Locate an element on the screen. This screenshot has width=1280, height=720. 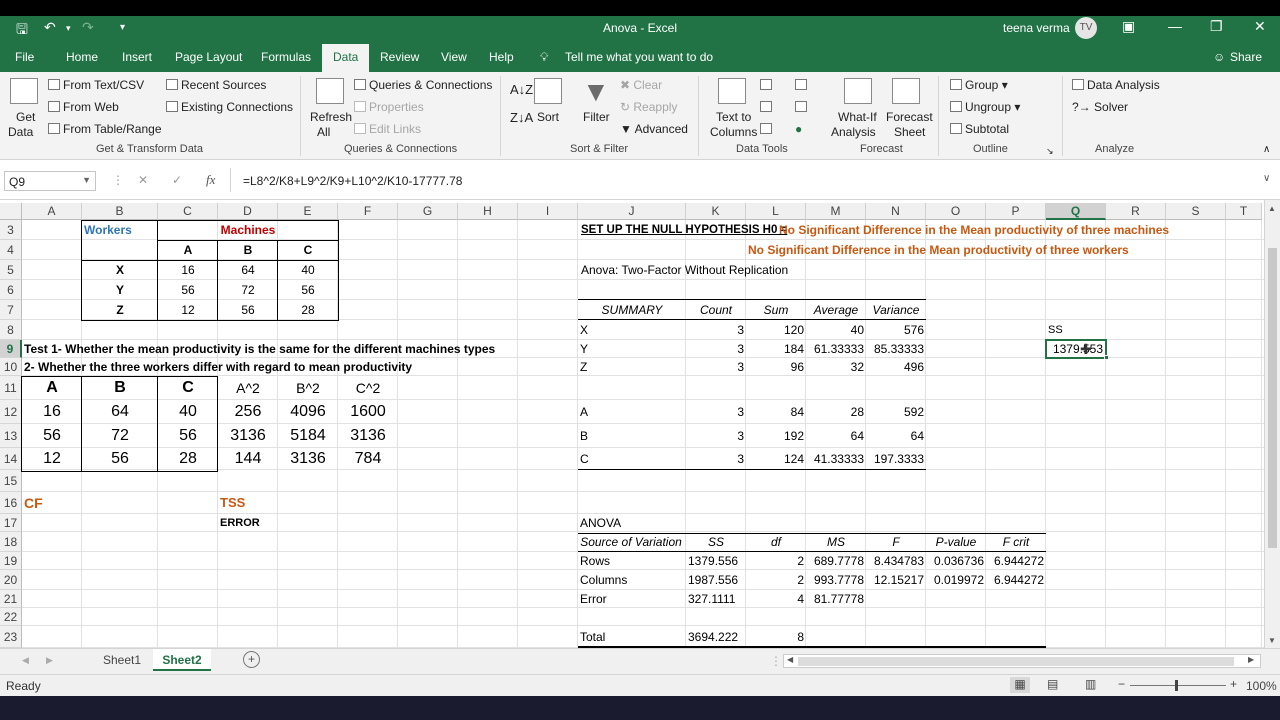
cell: 2 is located at coordinates (776, 580).